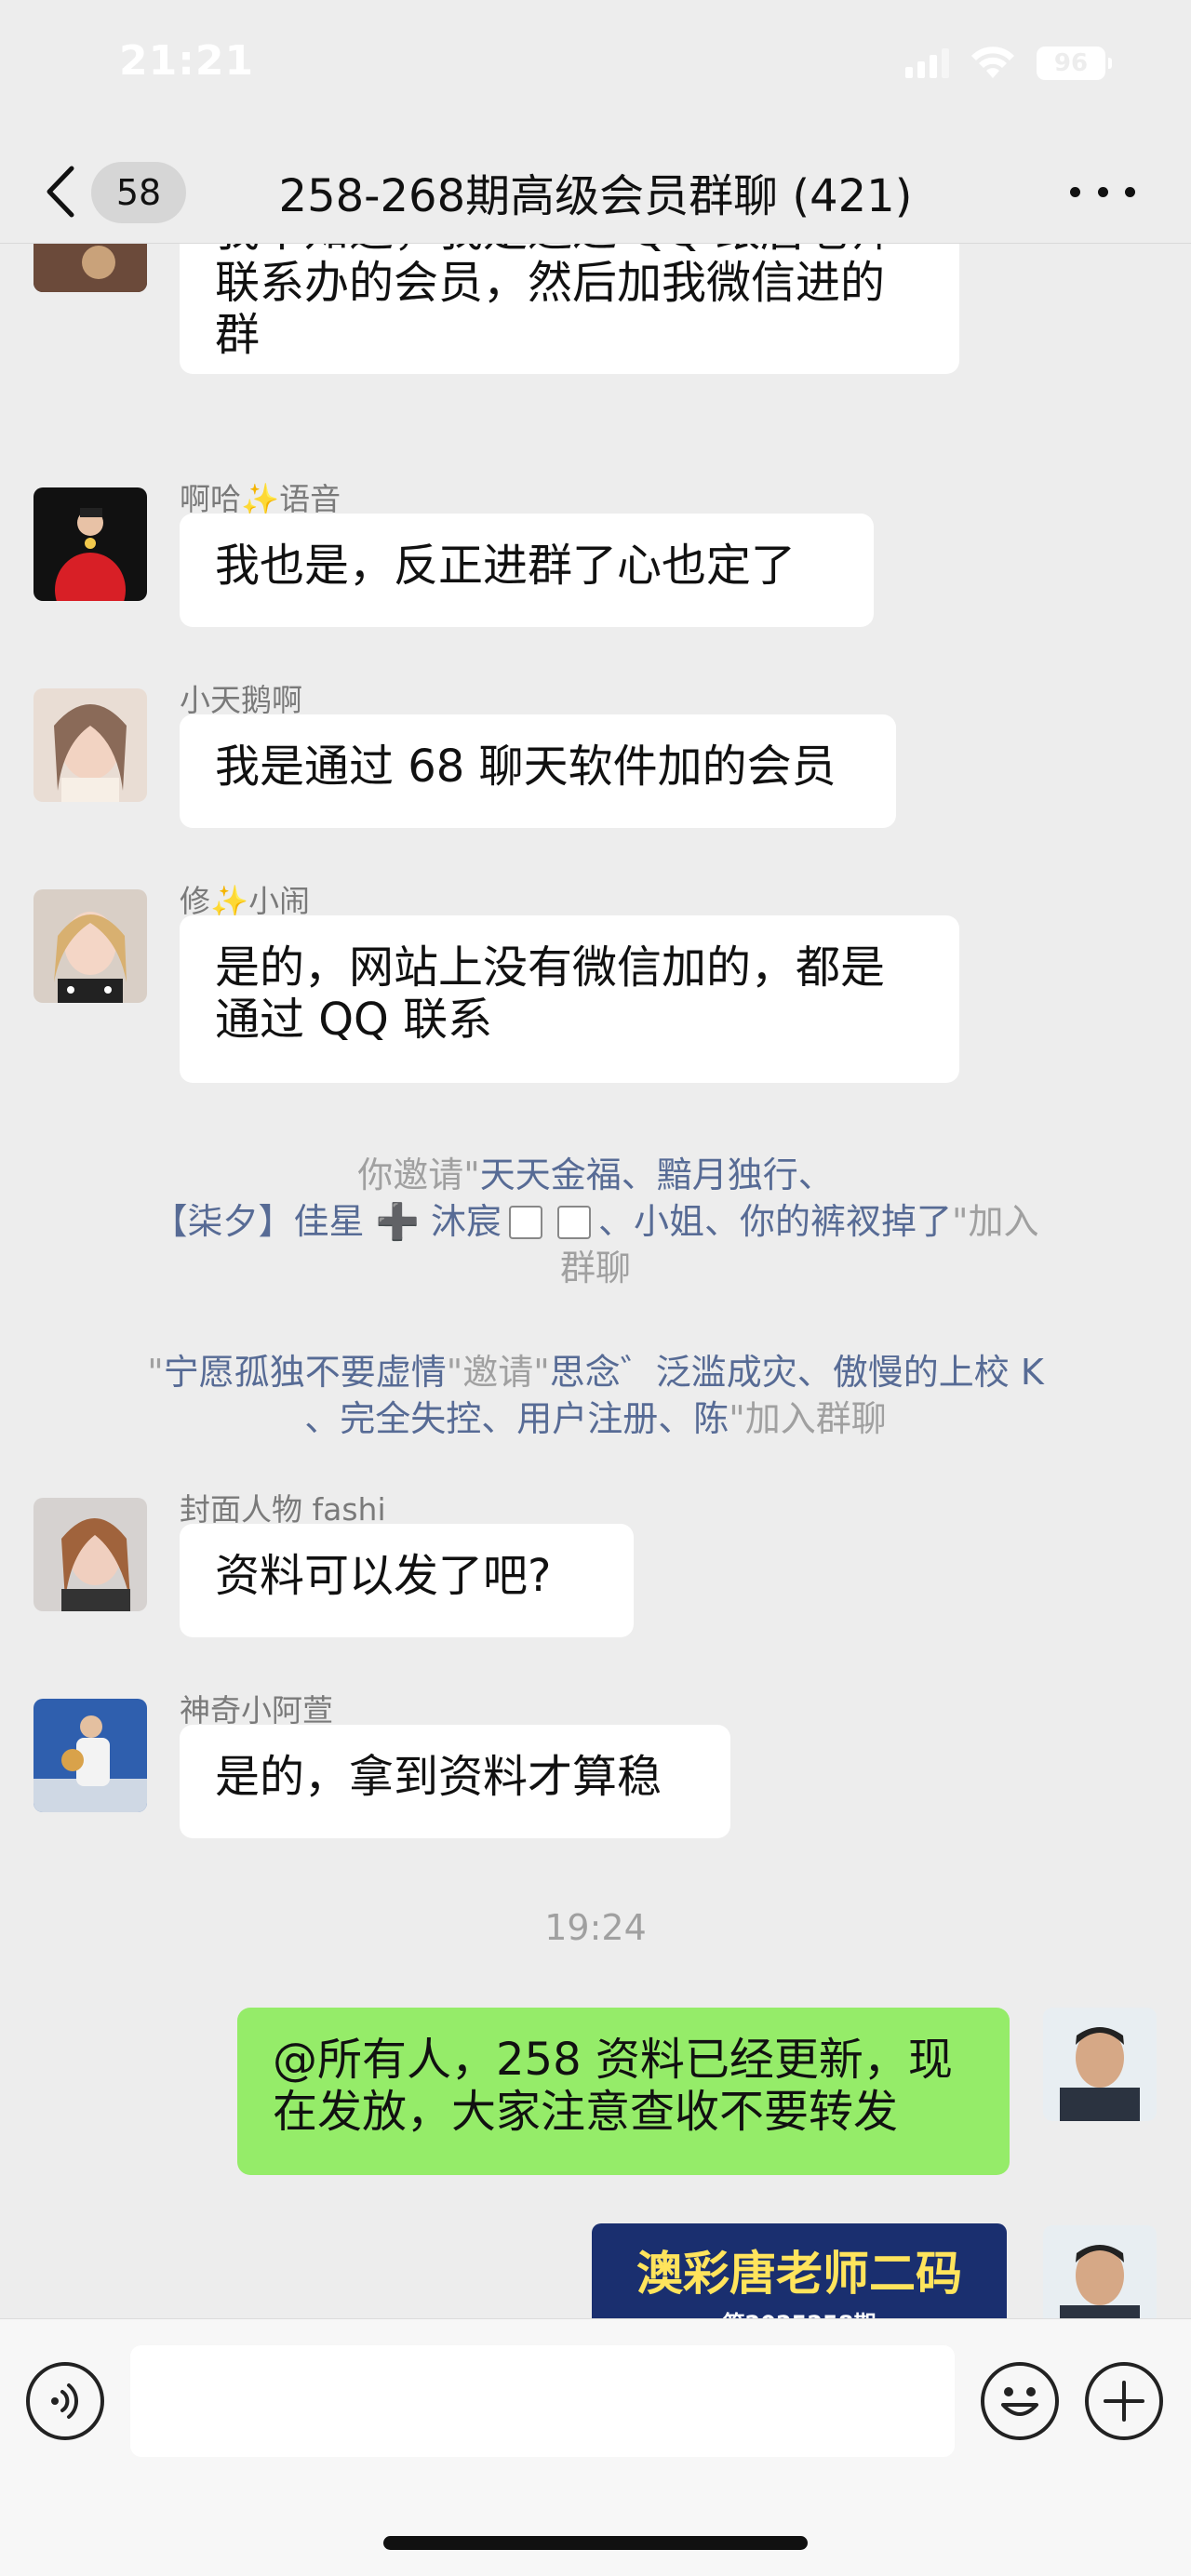 This screenshot has width=1191, height=2576. Describe the element at coordinates (327, 1221) in the screenshot. I see `invited-names: 【柒夕】佳星 ➕ 沐宸` at that location.